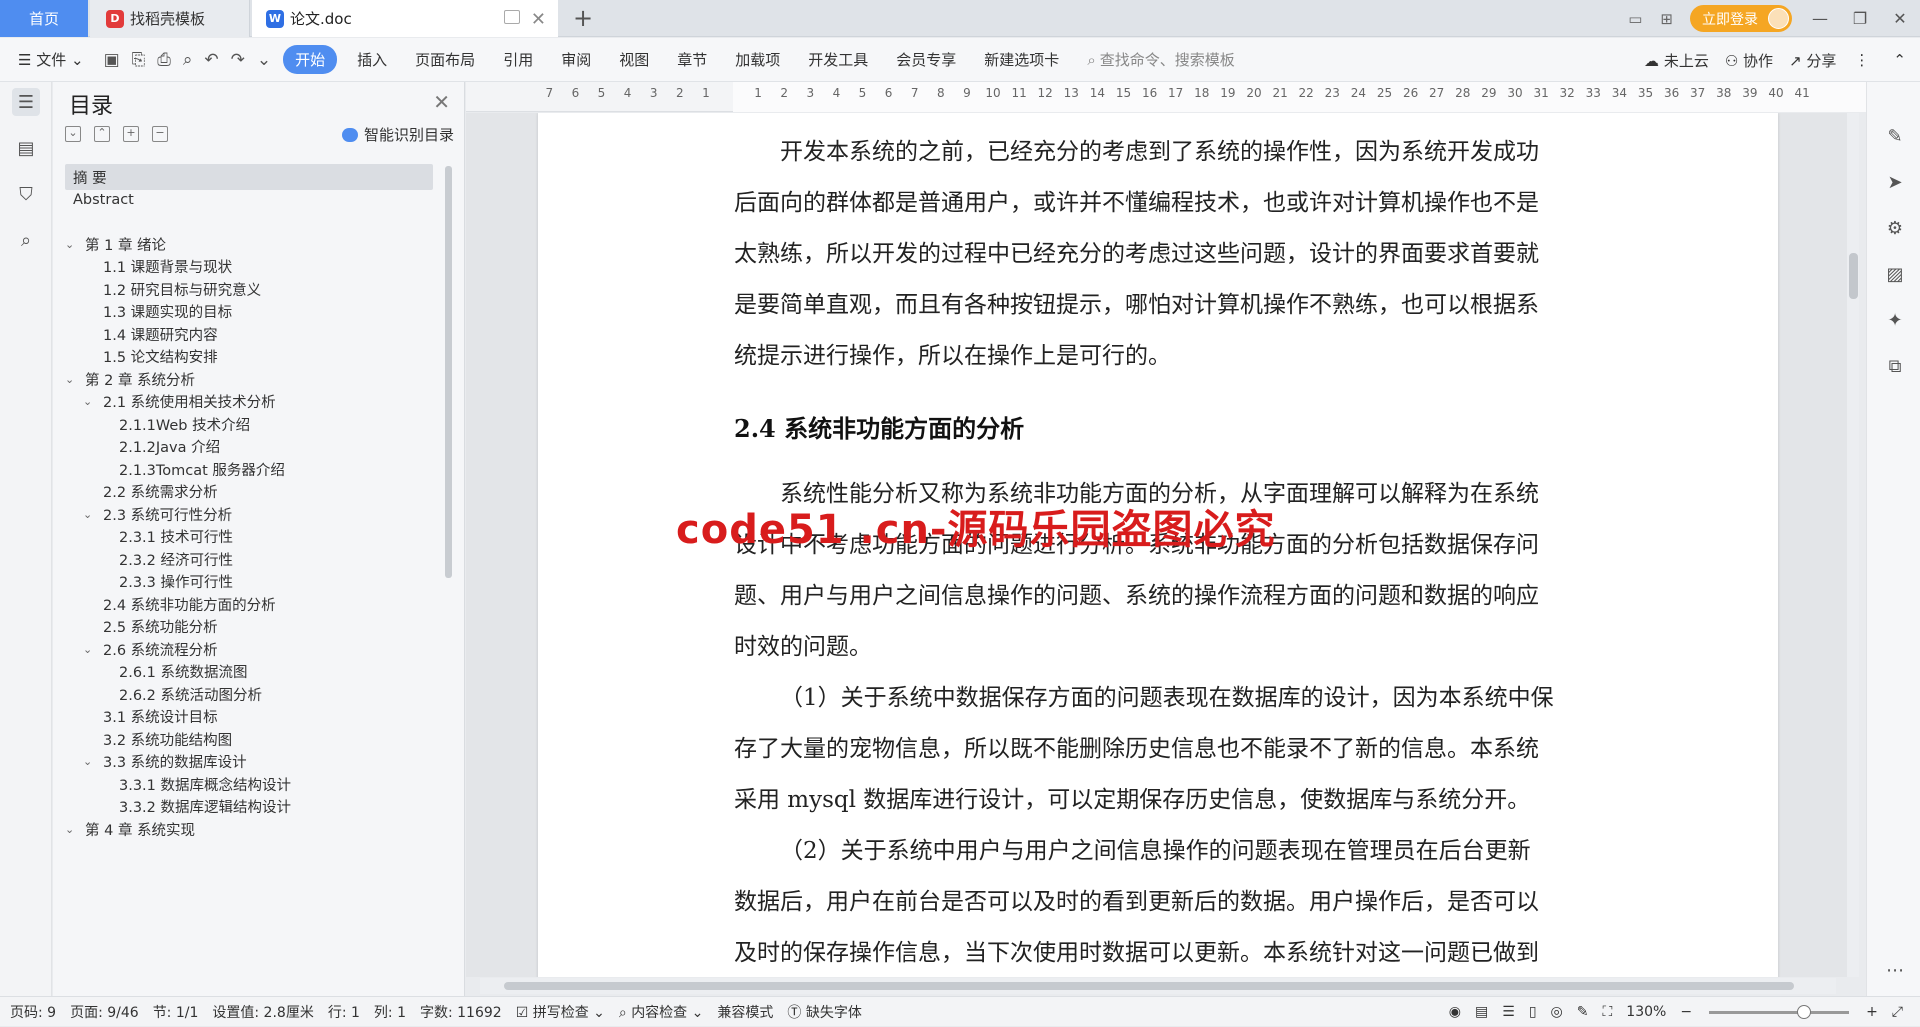 Image resolution: width=1920 pixels, height=1027 pixels. I want to click on status-page: 页码: 9, so click(33, 1012).